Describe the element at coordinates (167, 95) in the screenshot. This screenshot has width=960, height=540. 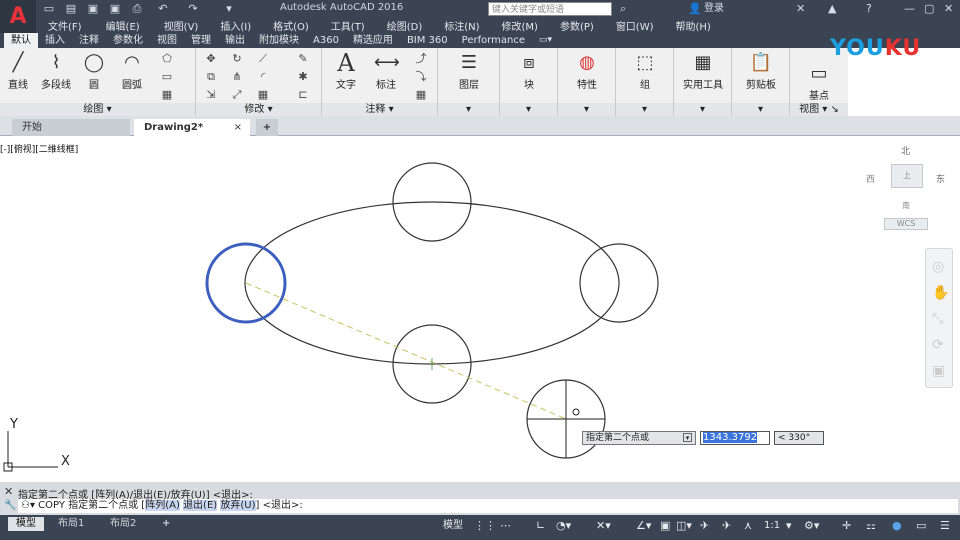
I see `hatch-icon: ▦` at that location.